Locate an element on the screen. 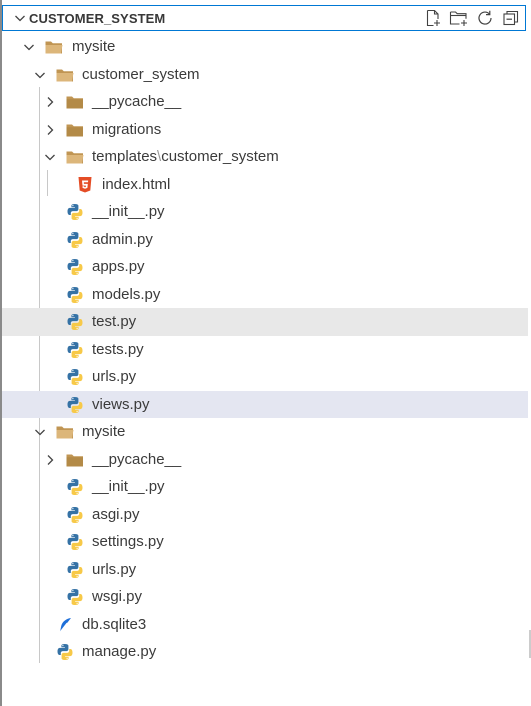 The image size is (531, 706). tree-item-label: settings.py is located at coordinates (128, 541).